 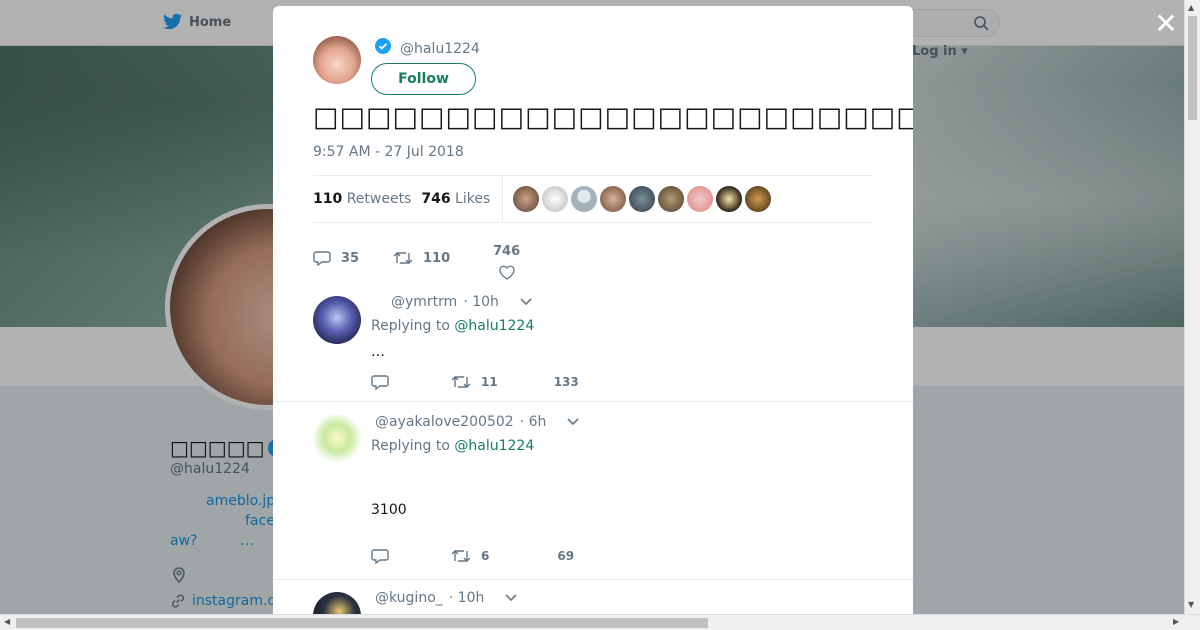 What do you see at coordinates (462, 302) in the screenshot?
I see `reply-header: @ymrtrm · 10h` at bounding box center [462, 302].